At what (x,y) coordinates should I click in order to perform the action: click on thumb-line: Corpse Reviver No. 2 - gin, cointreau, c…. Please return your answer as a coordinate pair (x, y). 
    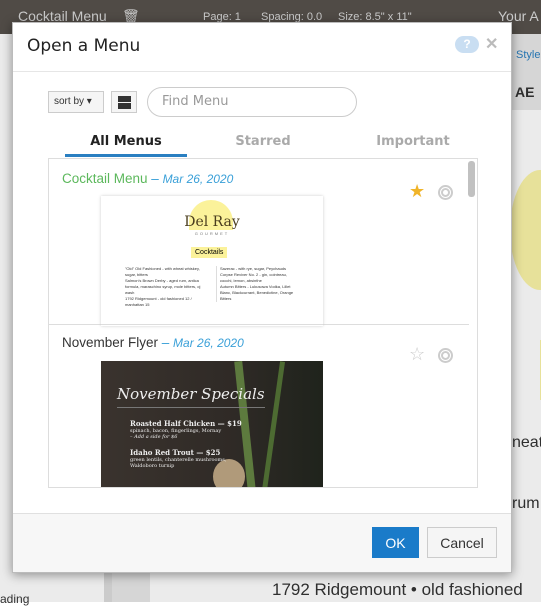
    Looking at the image, I should click on (253, 277).